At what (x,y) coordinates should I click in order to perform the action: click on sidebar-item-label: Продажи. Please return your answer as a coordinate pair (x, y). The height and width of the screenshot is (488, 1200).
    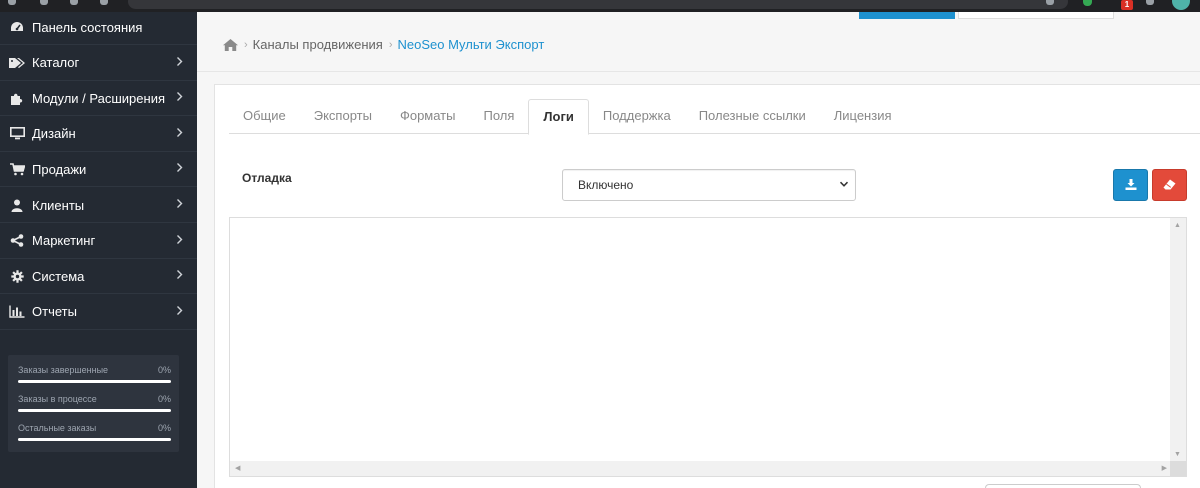
    Looking at the image, I should click on (59, 169).